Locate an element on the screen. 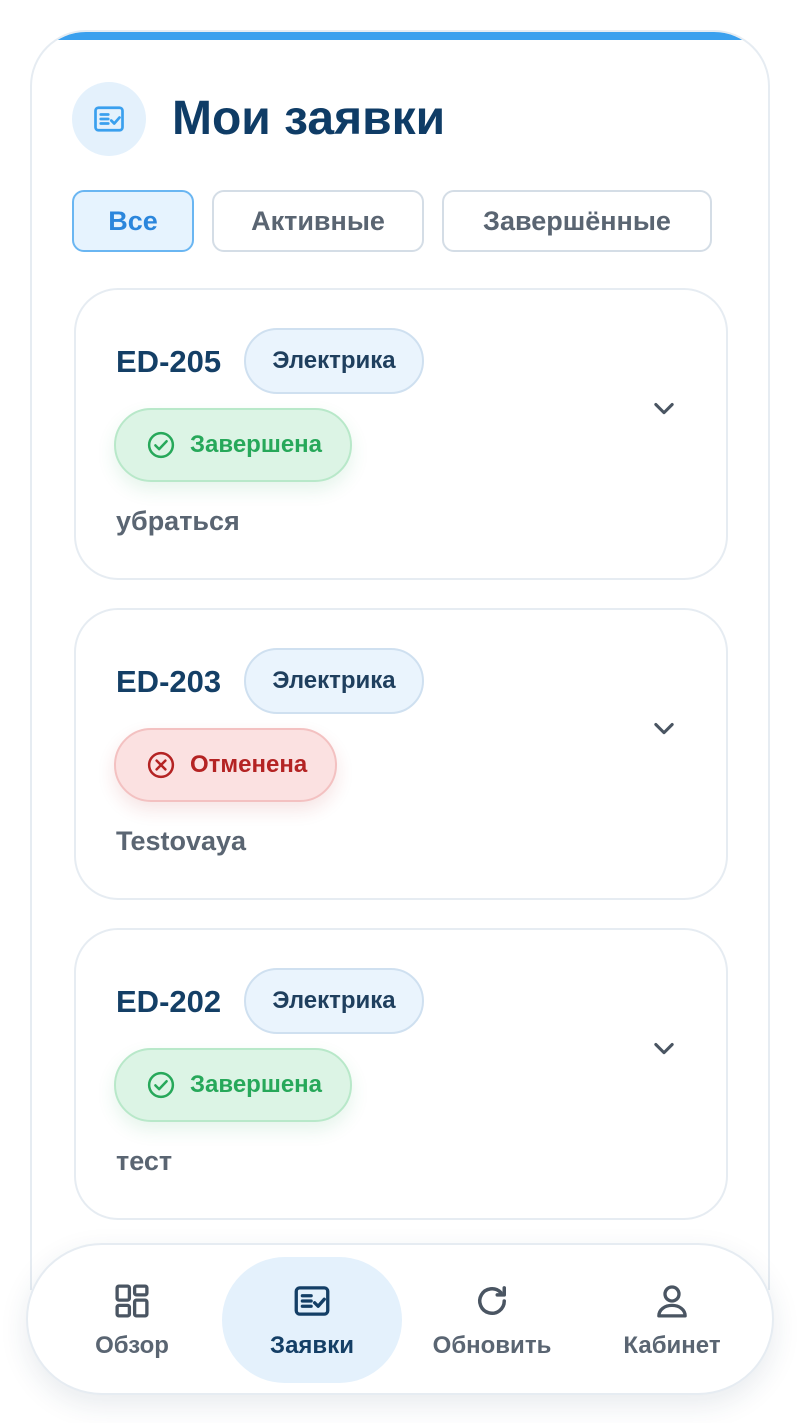  bottom-navigation: Обзор Заявки Обновить Кабинет is located at coordinates (400, 1319).